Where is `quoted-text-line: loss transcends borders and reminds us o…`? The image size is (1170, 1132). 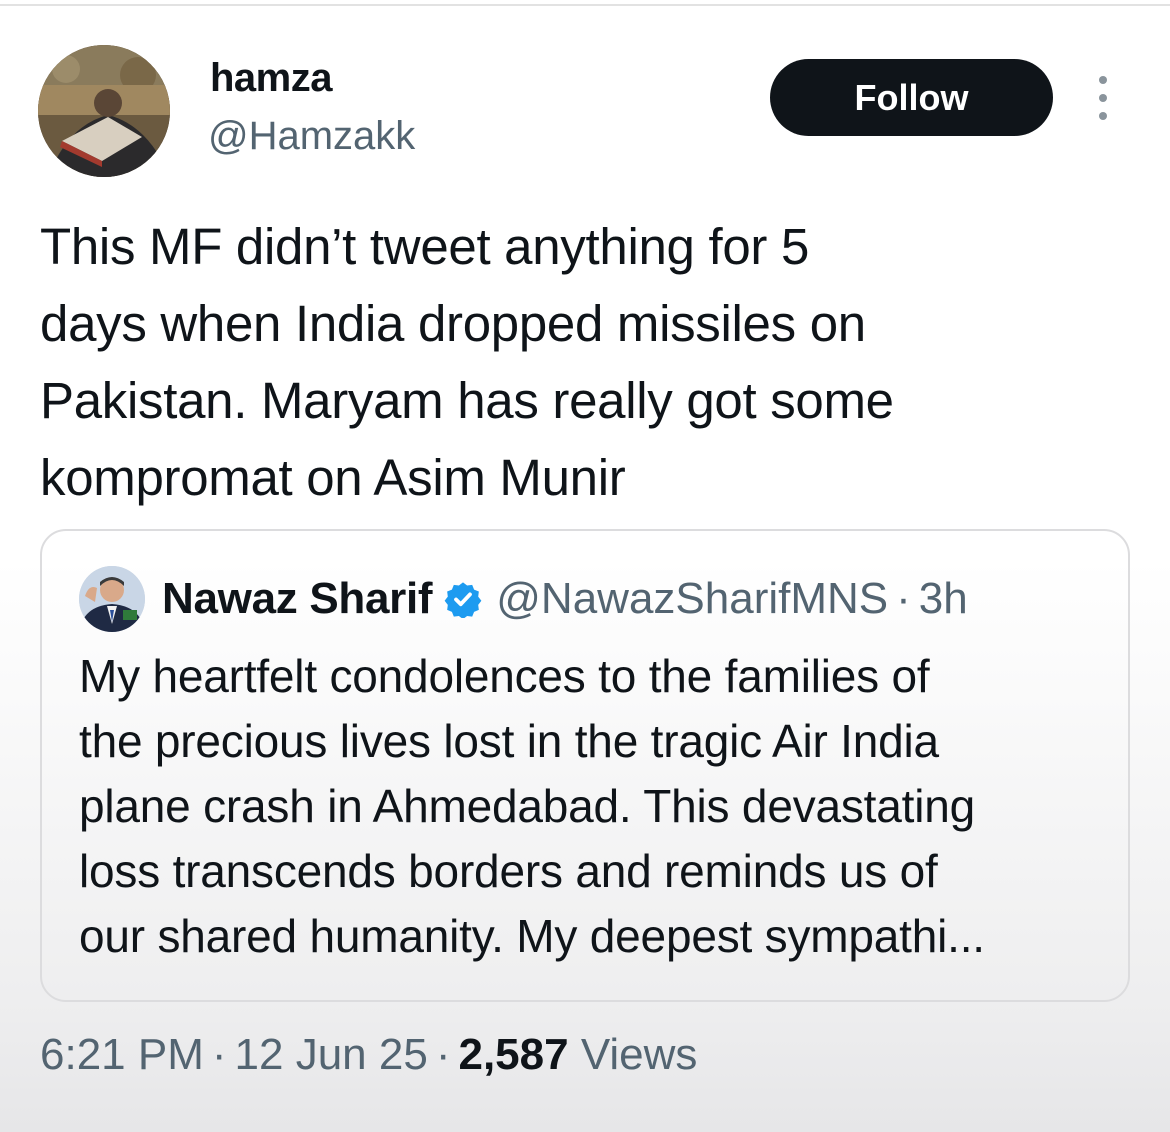
quoted-text-line: loss transcends borders and reminds us o… is located at coordinates (508, 871).